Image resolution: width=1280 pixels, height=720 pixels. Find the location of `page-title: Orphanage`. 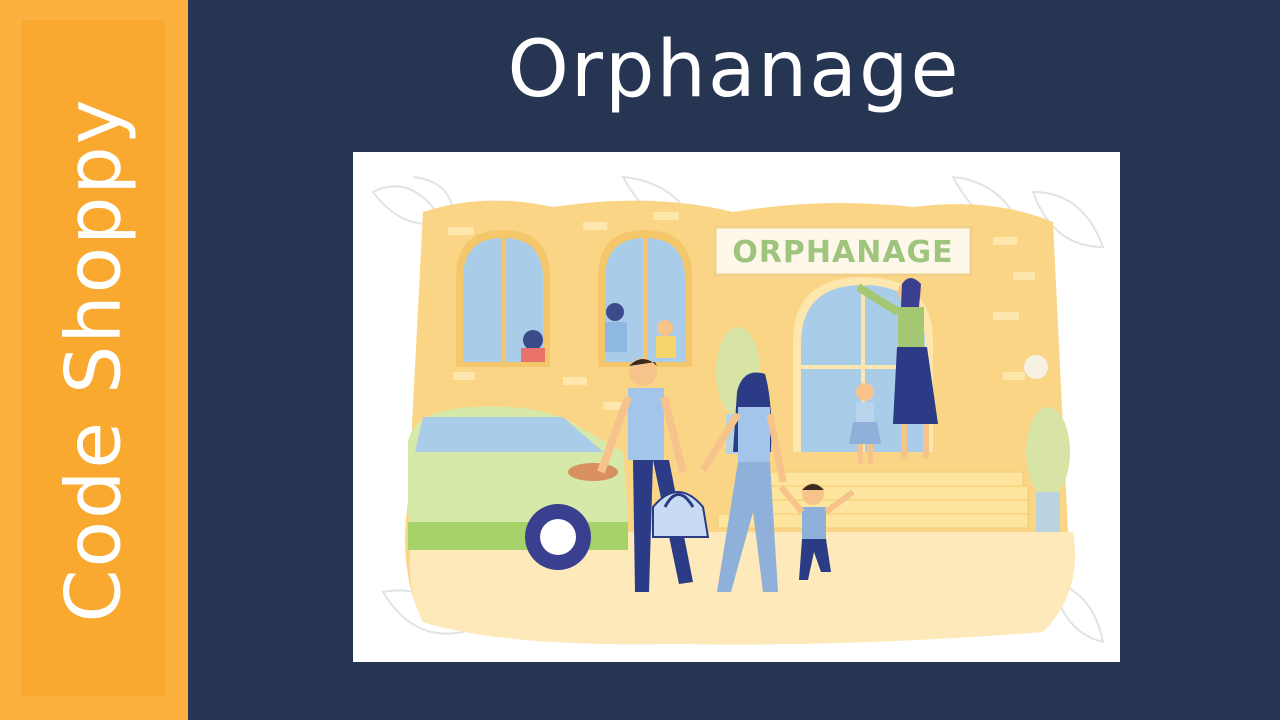

page-title: Orphanage is located at coordinates (734, 70).